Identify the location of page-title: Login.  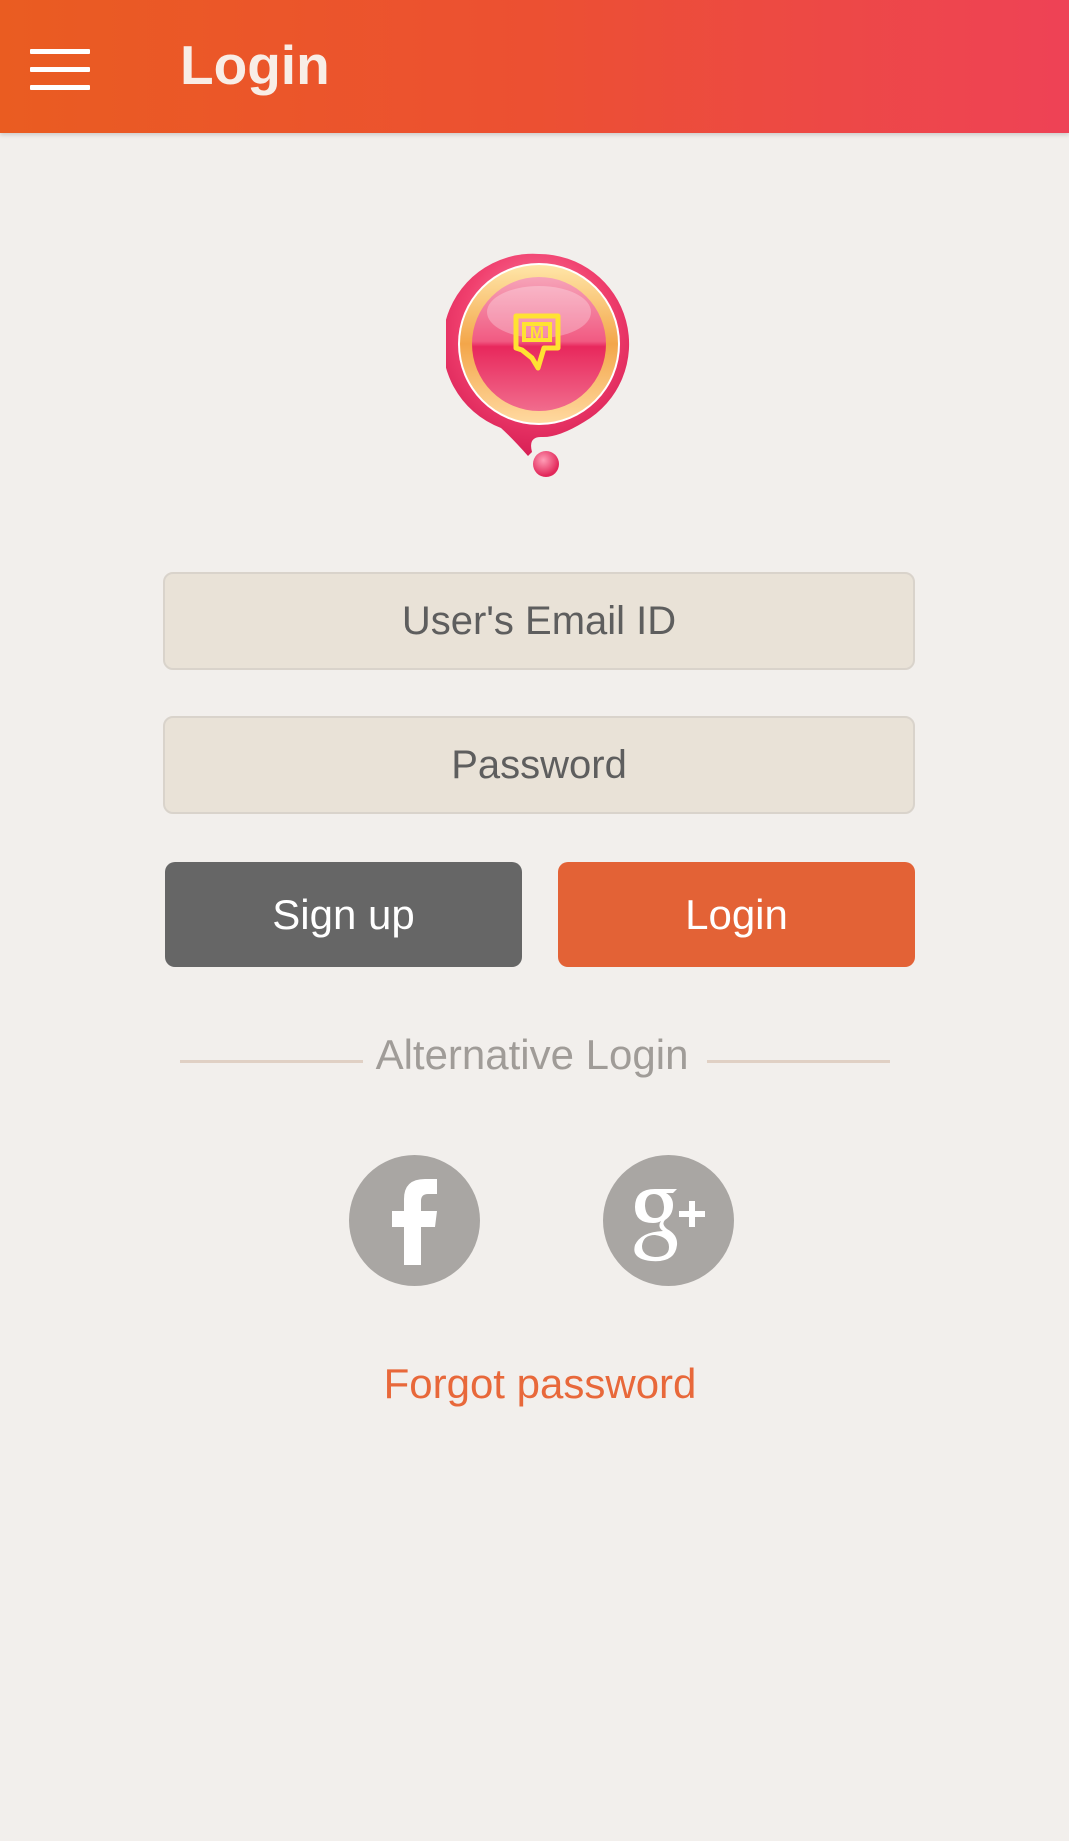
(255, 65).